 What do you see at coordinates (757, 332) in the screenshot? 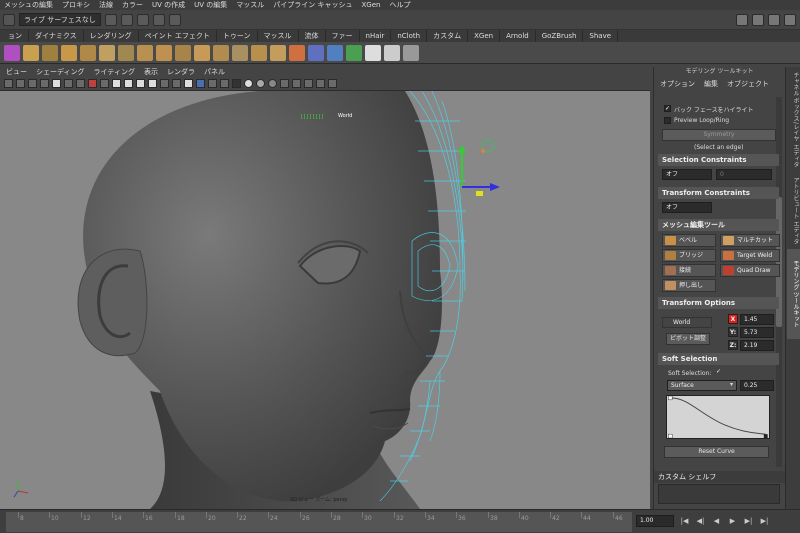
I see `y-value-field: 5.73` at bounding box center [757, 332].